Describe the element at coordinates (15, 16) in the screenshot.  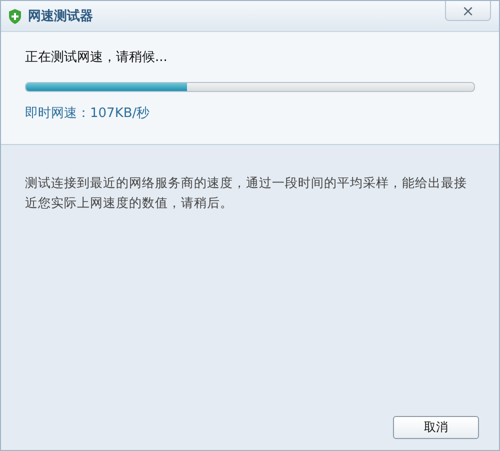
I see `shield-icon` at that location.